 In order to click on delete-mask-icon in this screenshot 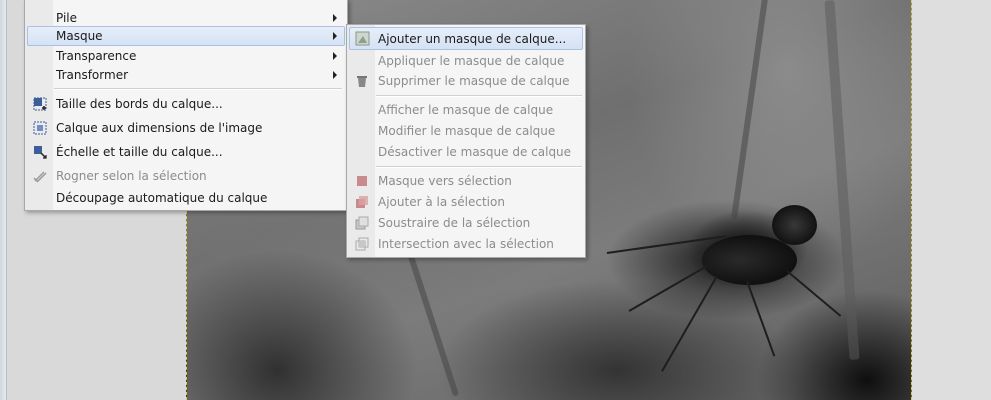, I will do `click(362, 81)`.